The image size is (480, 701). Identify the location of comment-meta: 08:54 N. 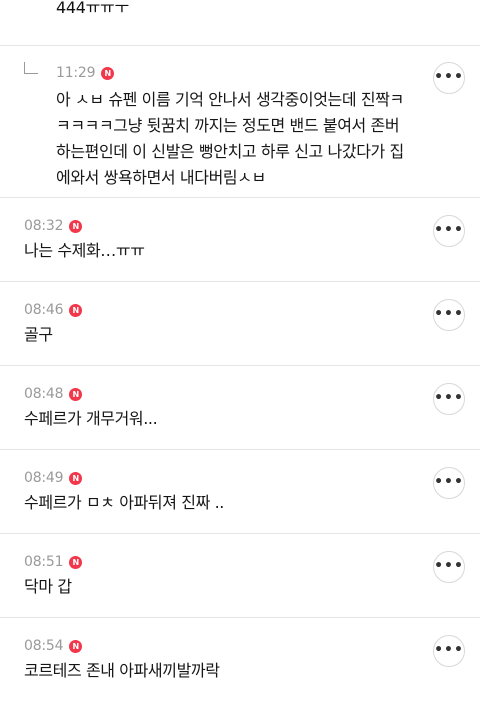
(53, 646).